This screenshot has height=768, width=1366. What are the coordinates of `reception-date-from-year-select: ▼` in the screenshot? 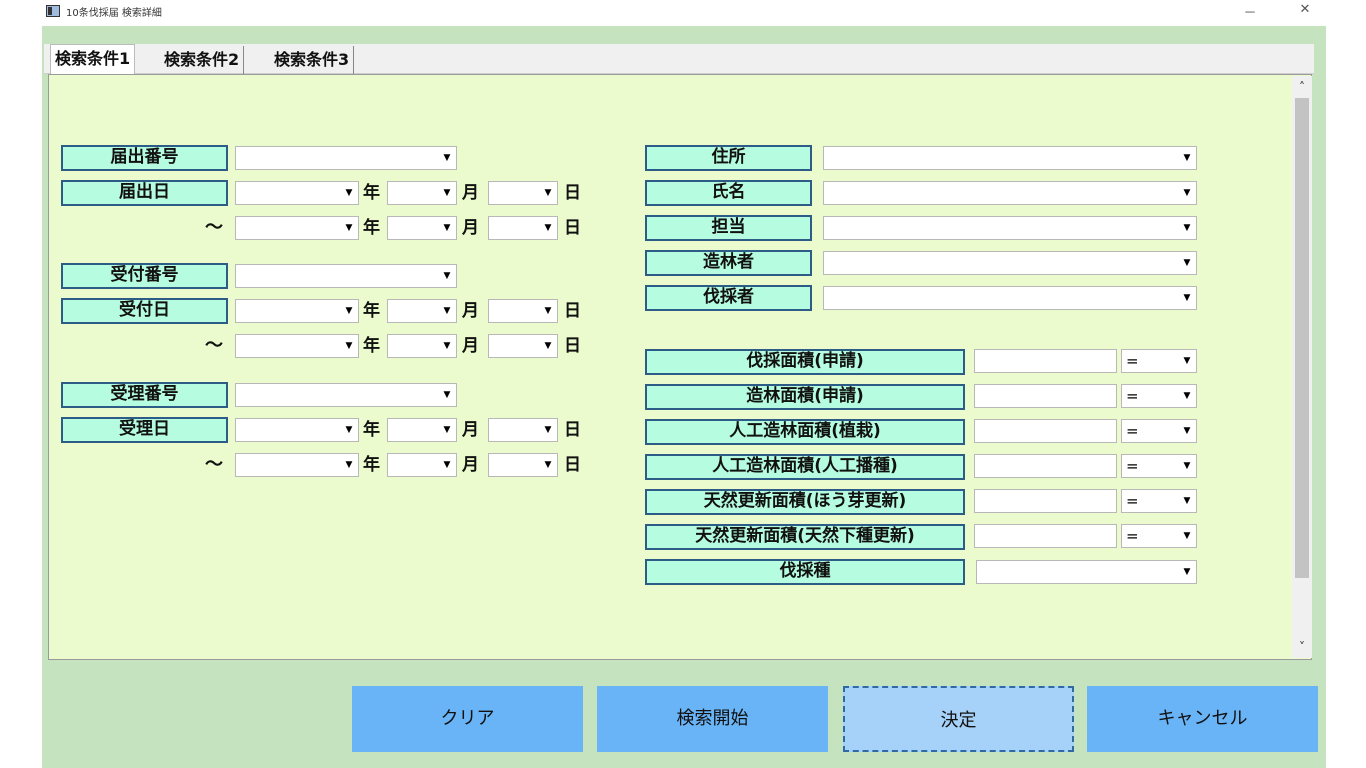 It's located at (297, 311).